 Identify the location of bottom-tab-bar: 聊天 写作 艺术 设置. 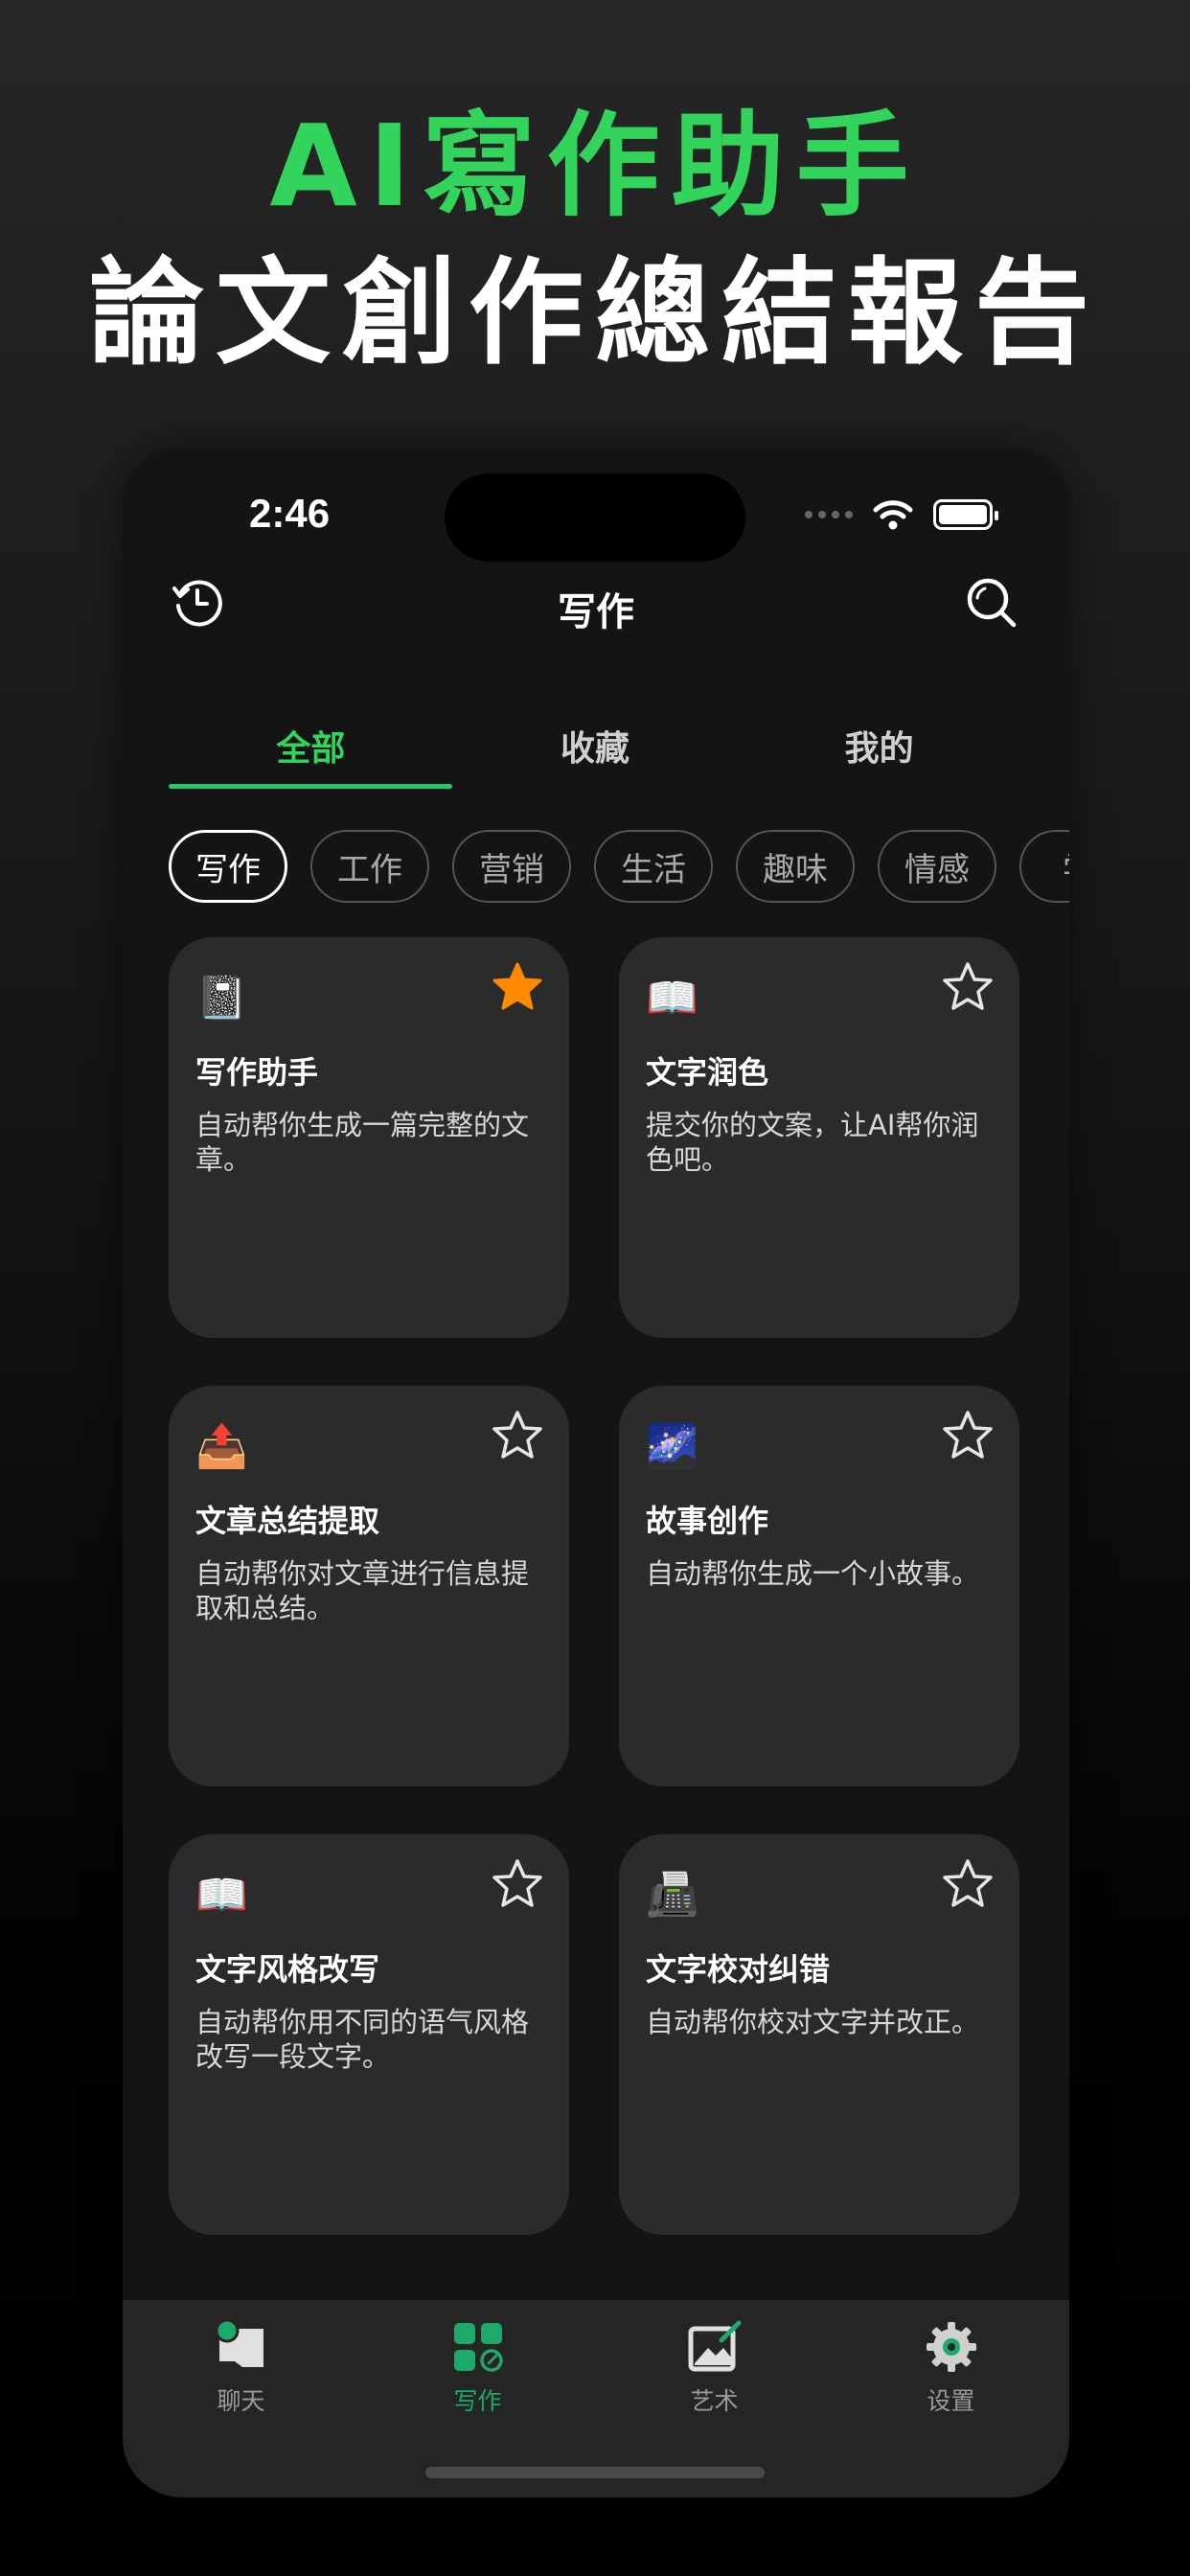
(596, 2398).